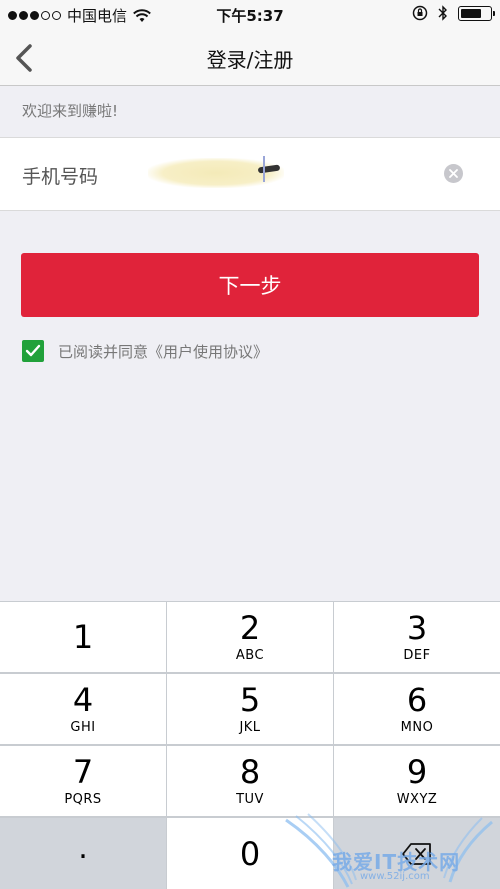 The width and height of the screenshot is (500, 889). I want to click on key-letters: TUV, so click(250, 799).